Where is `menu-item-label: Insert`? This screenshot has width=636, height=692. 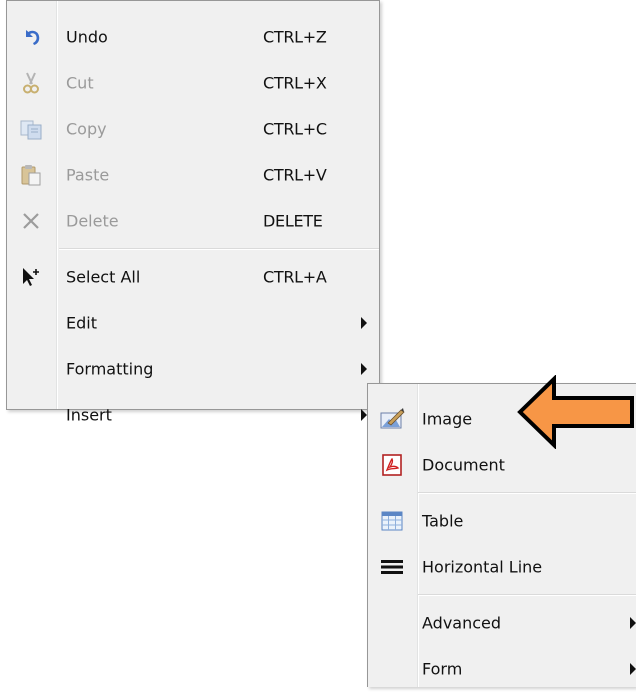 menu-item-label: Insert is located at coordinates (89, 415).